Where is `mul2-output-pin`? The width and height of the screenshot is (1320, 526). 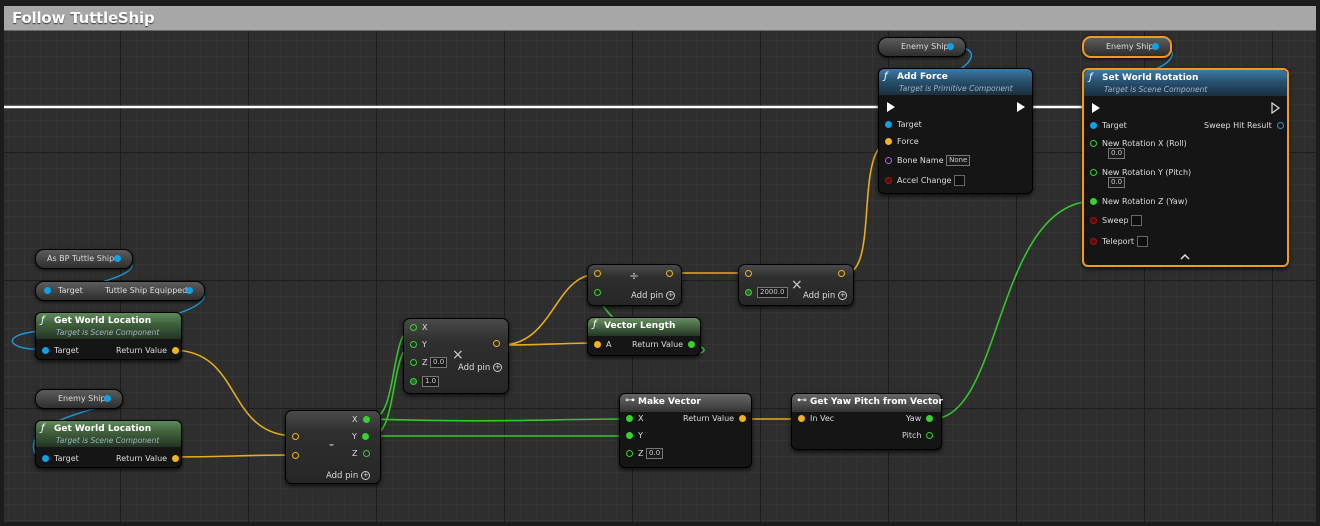 mul2-output-pin is located at coordinates (841, 273).